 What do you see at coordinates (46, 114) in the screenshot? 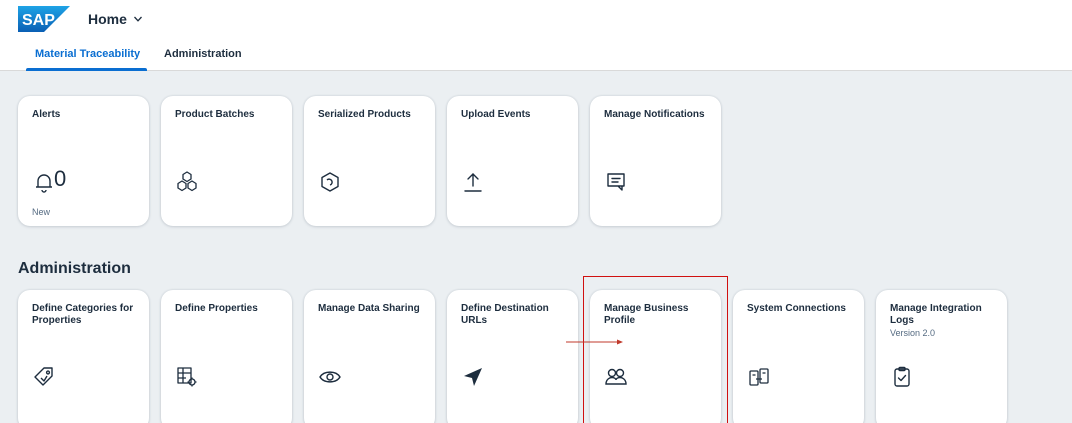
I see `tile-title: Alerts` at bounding box center [46, 114].